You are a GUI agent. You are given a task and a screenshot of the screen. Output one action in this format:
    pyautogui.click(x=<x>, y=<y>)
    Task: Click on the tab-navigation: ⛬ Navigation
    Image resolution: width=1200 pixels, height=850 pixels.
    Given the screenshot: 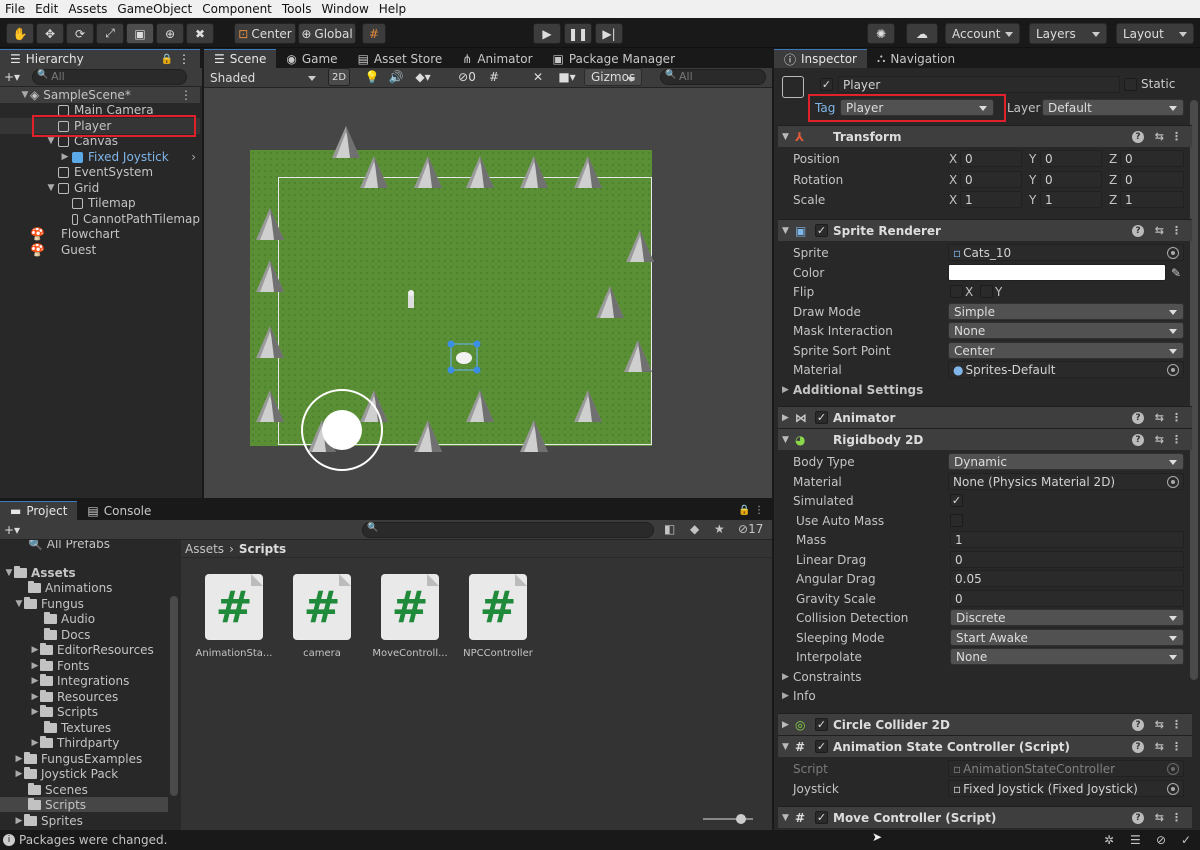 What is the action you would take?
    pyautogui.click(x=916, y=58)
    